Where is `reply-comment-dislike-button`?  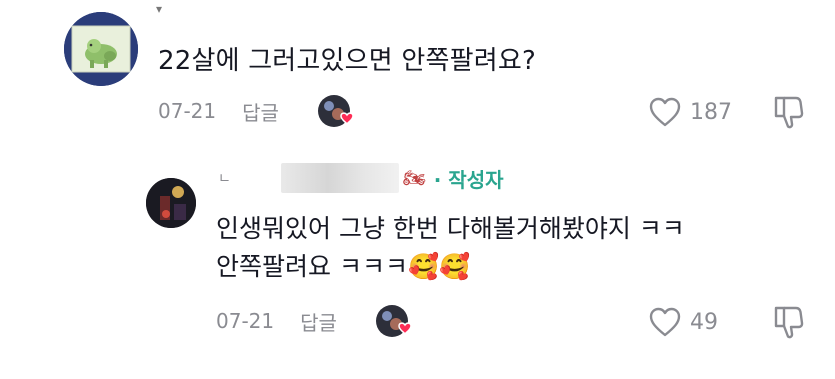 reply-comment-dislike-button is located at coordinates (787, 324).